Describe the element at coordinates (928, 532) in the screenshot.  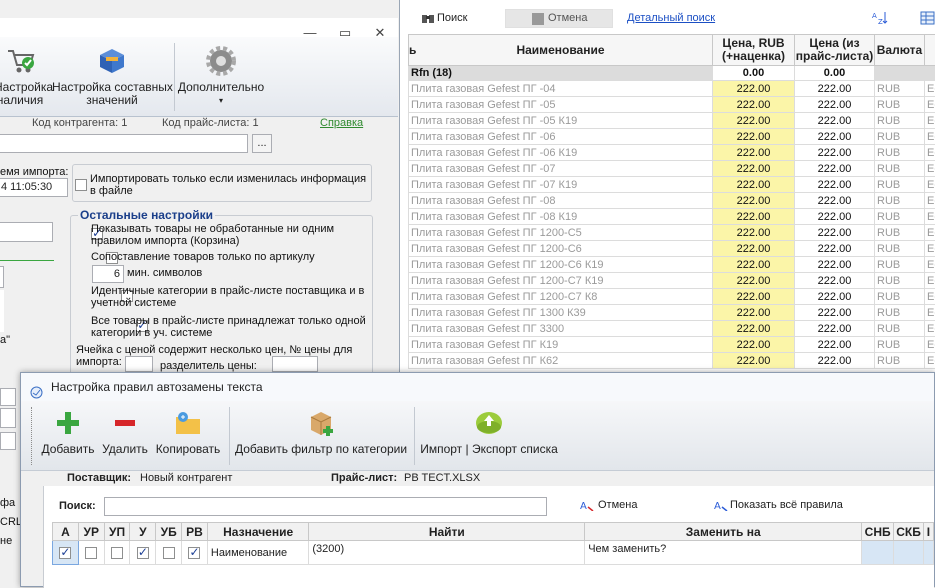
I see `col-header-extra: I` at that location.